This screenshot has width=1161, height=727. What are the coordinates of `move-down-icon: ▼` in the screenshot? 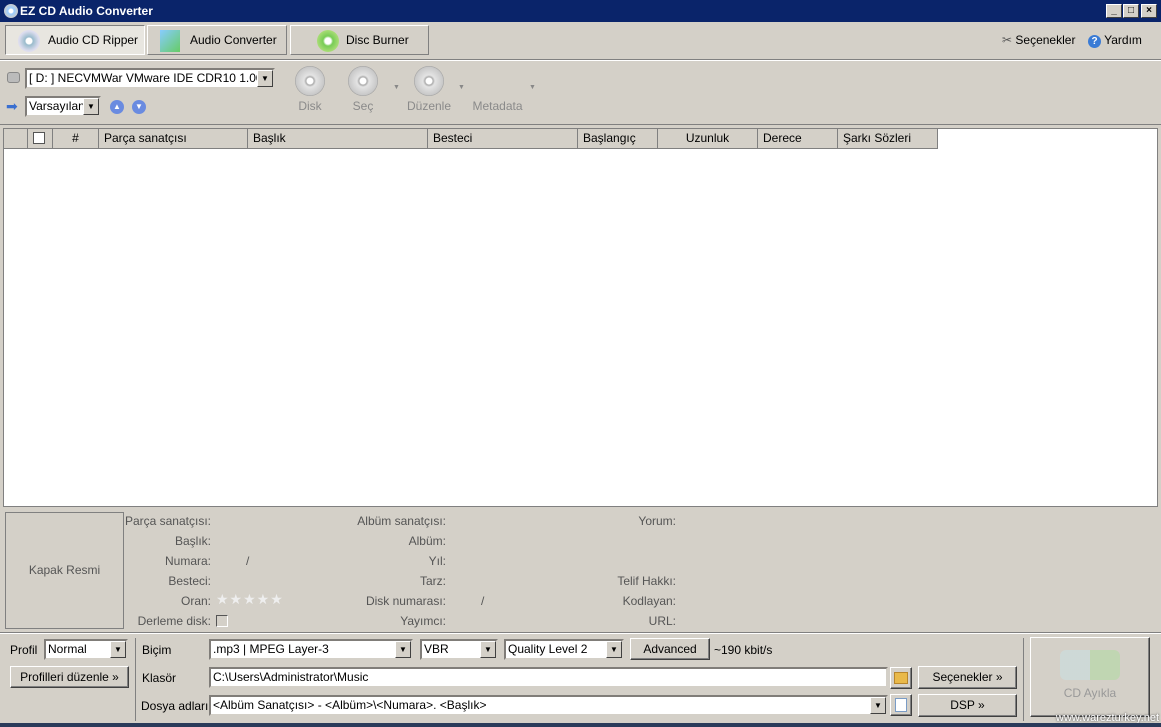 It's located at (139, 107).